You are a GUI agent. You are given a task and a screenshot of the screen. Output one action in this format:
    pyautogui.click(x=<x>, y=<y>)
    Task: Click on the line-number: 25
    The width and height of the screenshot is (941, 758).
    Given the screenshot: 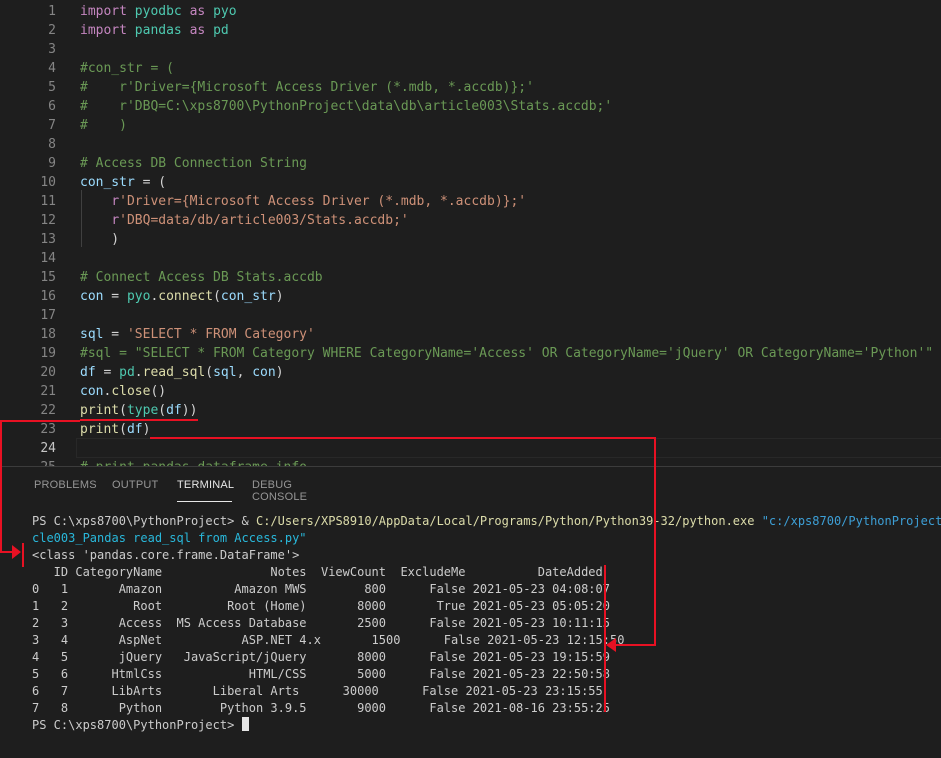 What is the action you would take?
    pyautogui.click(x=28, y=462)
    